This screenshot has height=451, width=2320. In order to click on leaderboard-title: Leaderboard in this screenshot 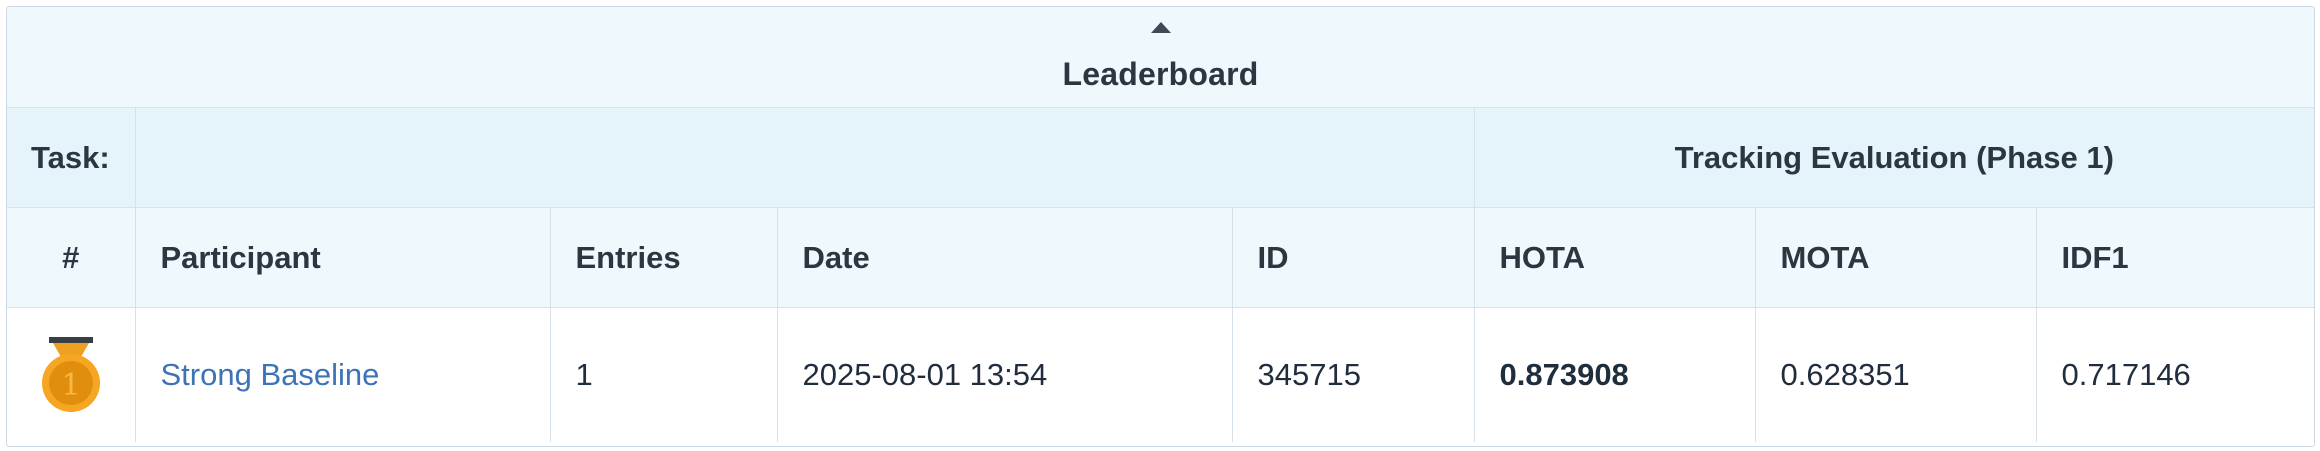, I will do `click(1160, 73)`.